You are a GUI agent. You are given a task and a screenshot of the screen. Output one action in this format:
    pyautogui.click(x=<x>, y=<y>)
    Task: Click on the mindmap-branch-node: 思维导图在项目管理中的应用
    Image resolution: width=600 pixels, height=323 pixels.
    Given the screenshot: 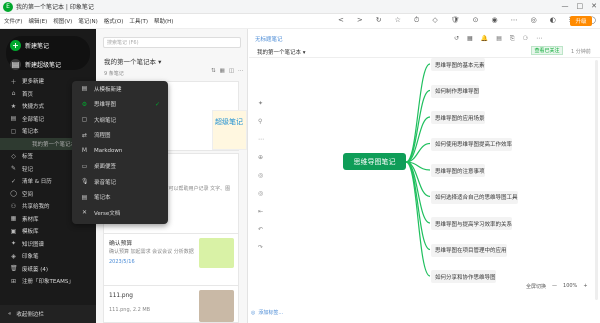 What is the action you would take?
    pyautogui.click(x=469, y=250)
    